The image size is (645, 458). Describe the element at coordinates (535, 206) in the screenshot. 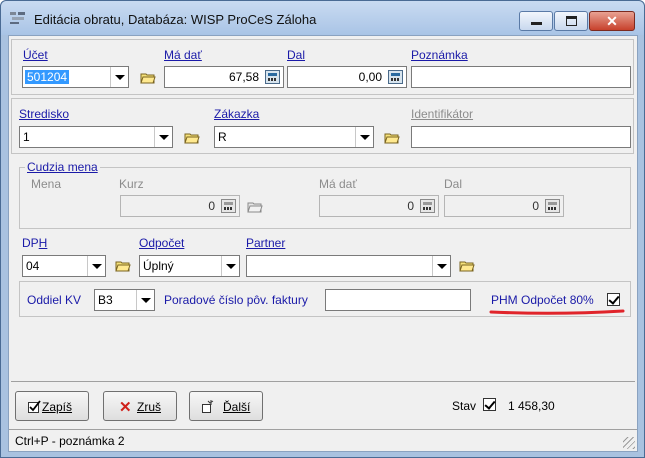

I see `foreign-dal-value: 0` at that location.